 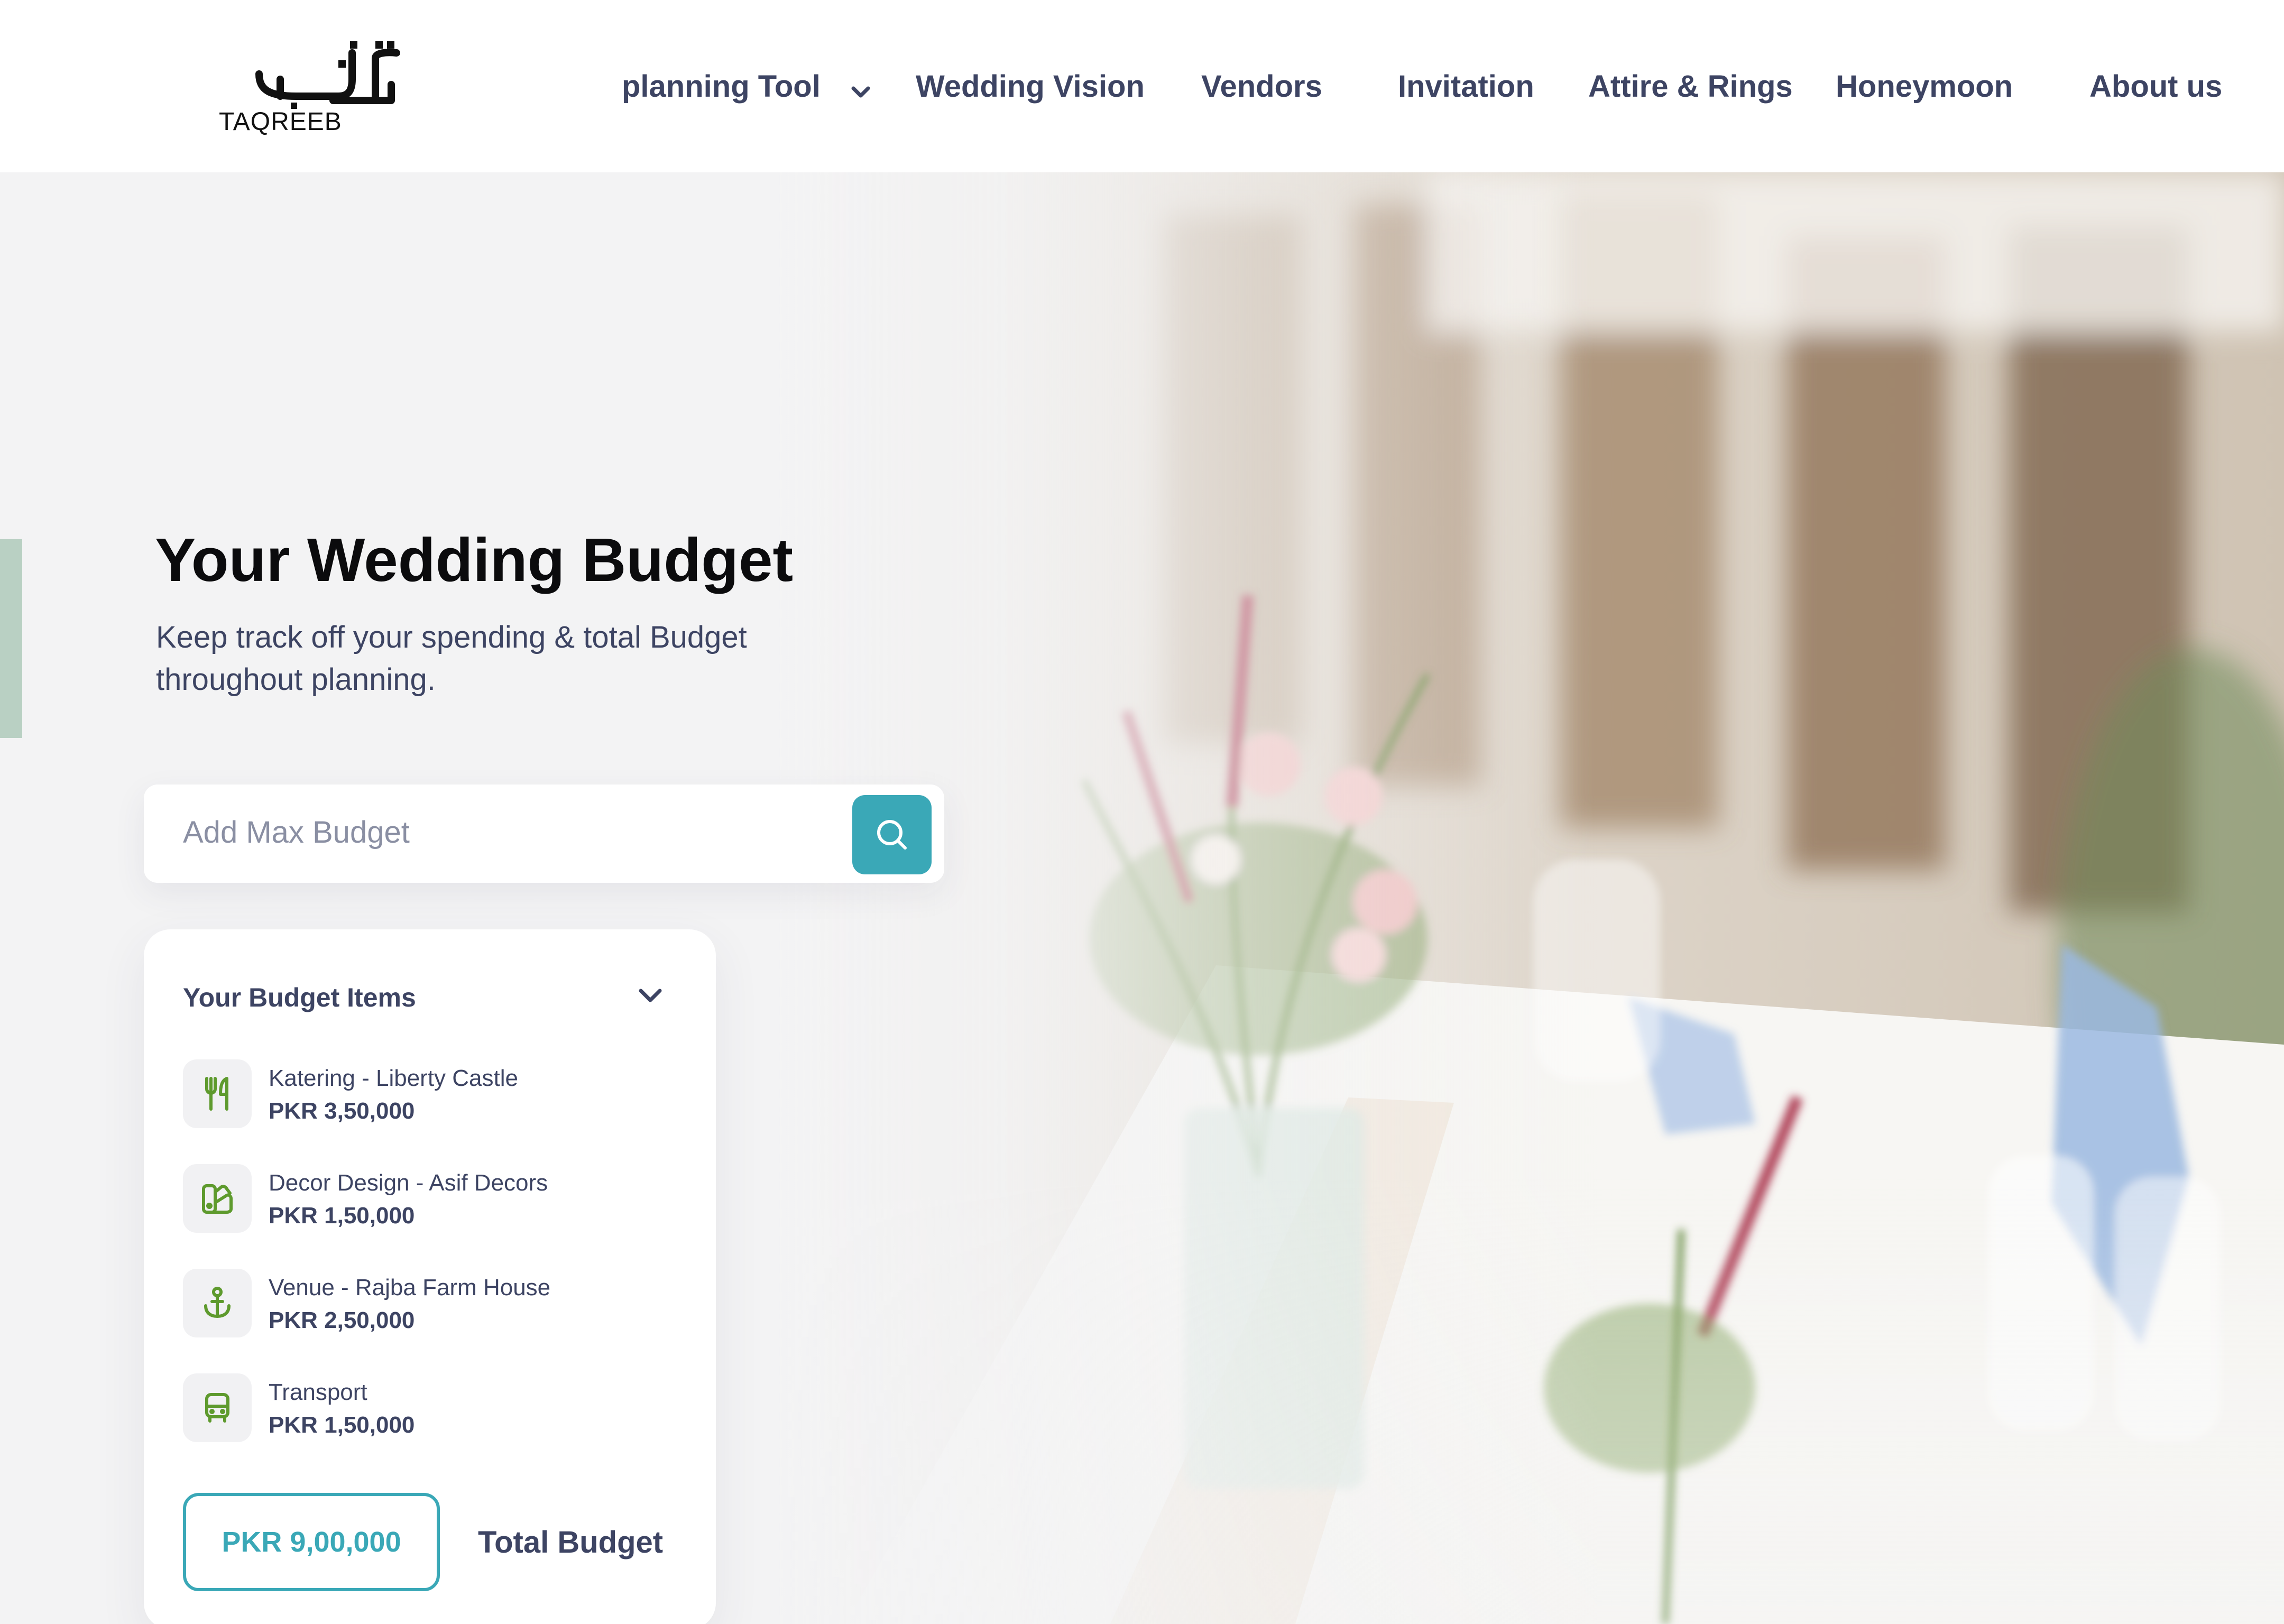 I want to click on budget-item: Katering - Liberty Castle PKR 3,50,000, so click(x=421, y=1093).